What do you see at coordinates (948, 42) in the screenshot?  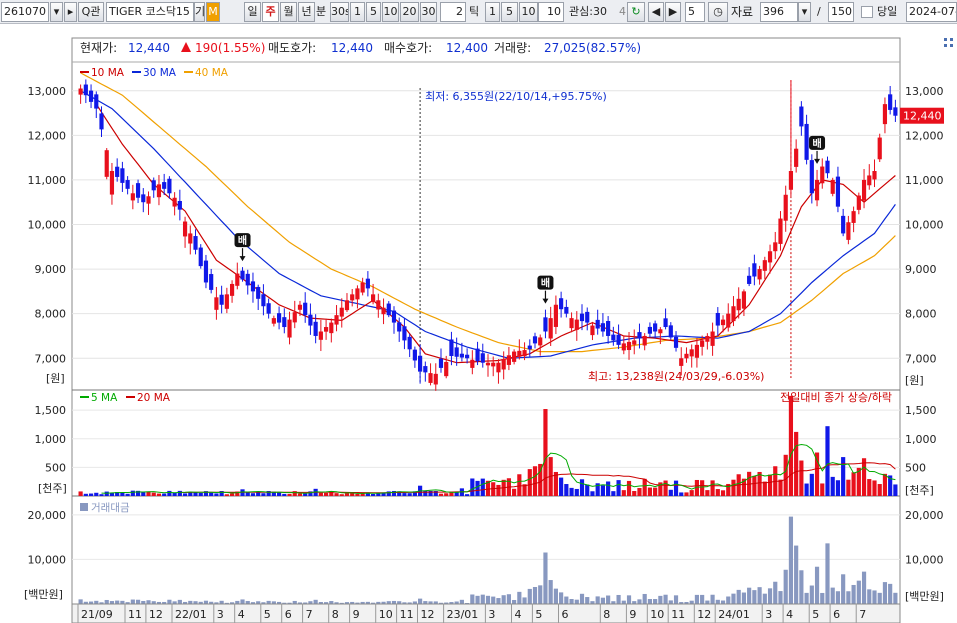 I see `settings-icon` at bounding box center [948, 42].